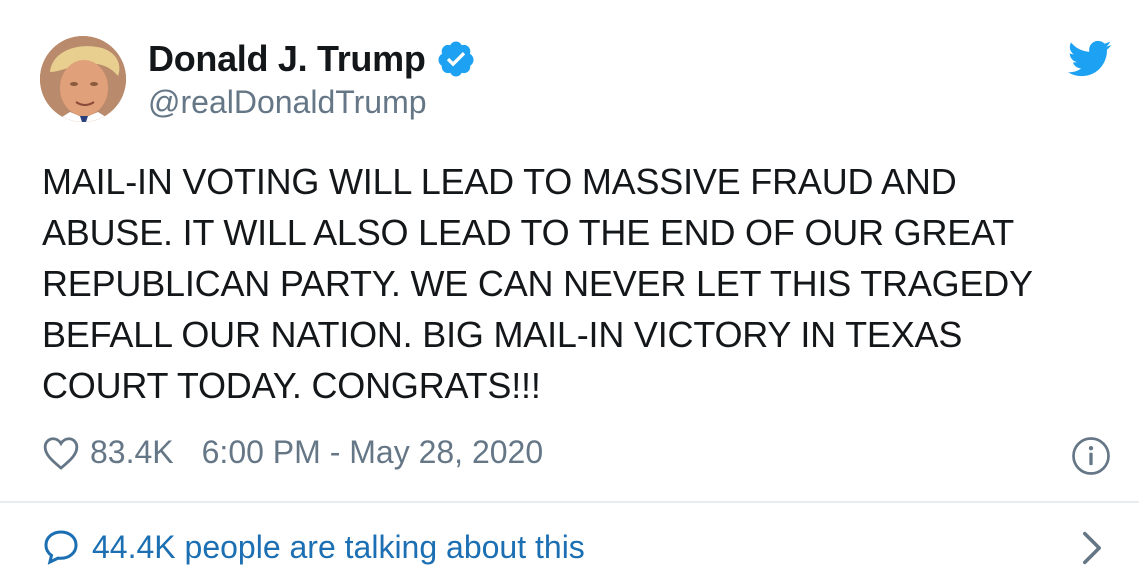 The width and height of the screenshot is (1139, 582). What do you see at coordinates (456, 59) in the screenshot?
I see `verified-badge-icon` at bounding box center [456, 59].